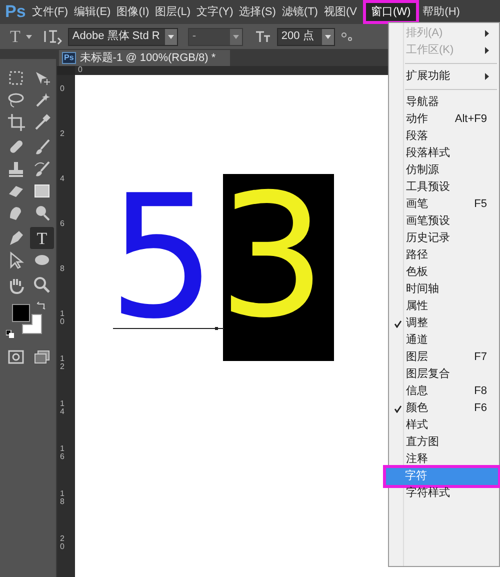  What do you see at coordinates (15, 37) in the screenshot?
I see `tool-preset-icon: T` at bounding box center [15, 37].